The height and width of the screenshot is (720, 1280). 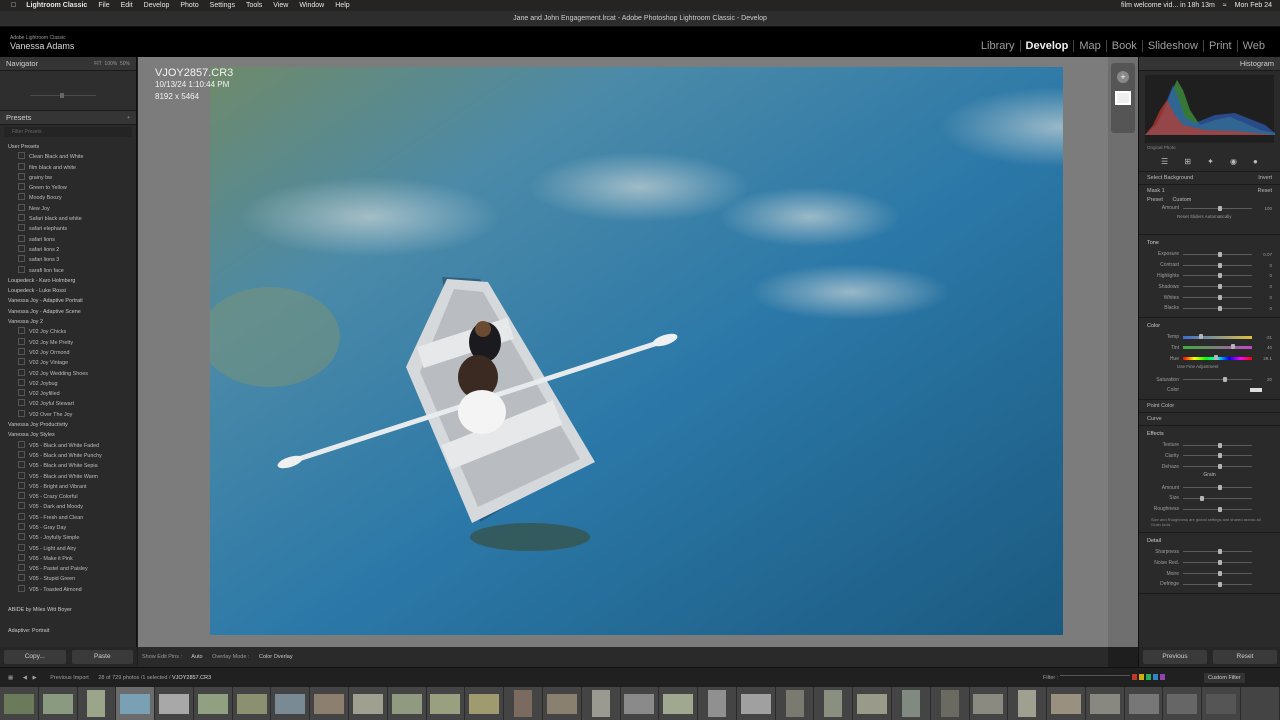 What do you see at coordinates (70, 384) in the screenshot?
I see `preset-item: V02 Joybug` at bounding box center [70, 384].